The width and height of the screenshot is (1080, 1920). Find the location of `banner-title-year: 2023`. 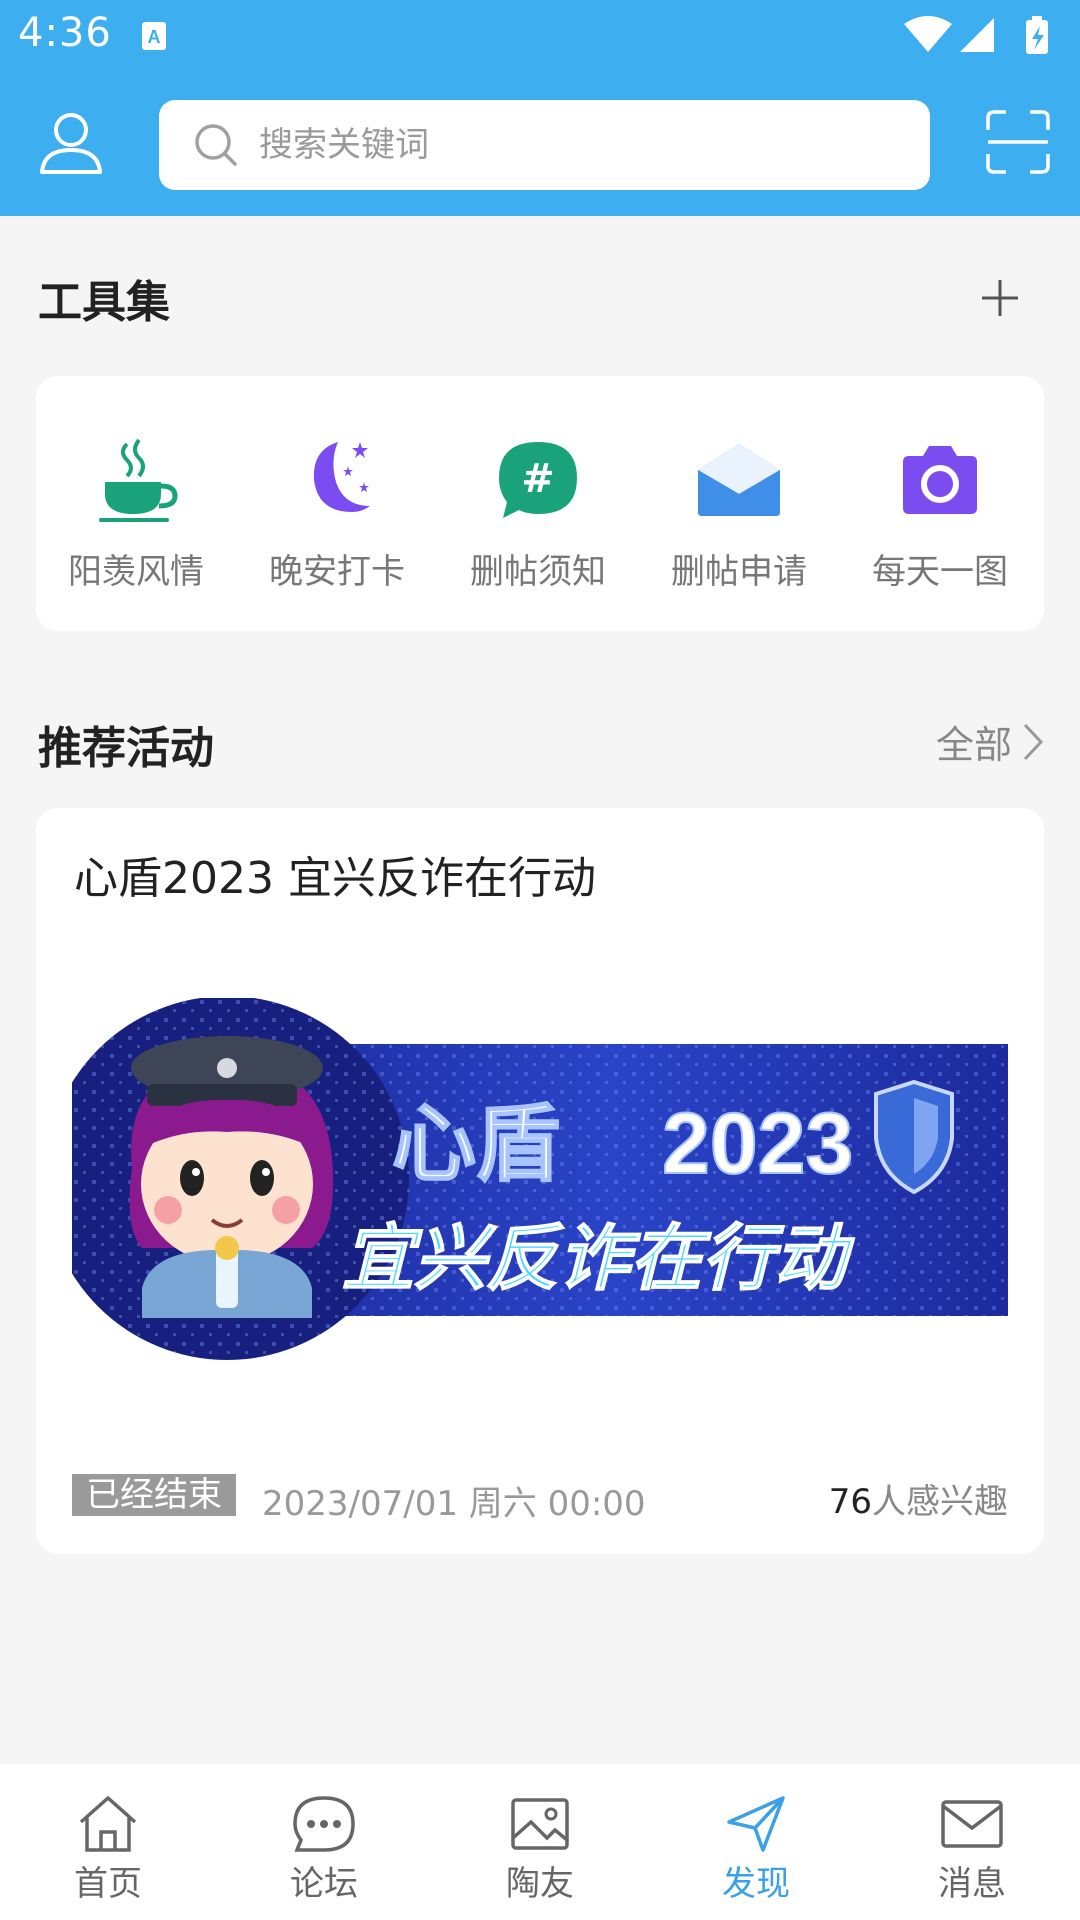

banner-title-year: 2023 is located at coordinates (757, 1144).